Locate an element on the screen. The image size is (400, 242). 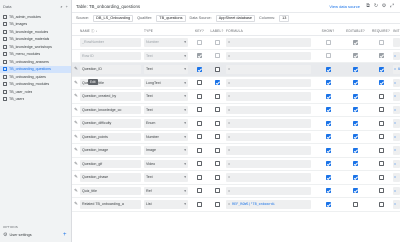
formula-field: = REF_ROWS("TB_onboardi is located at coordinates (268, 204).